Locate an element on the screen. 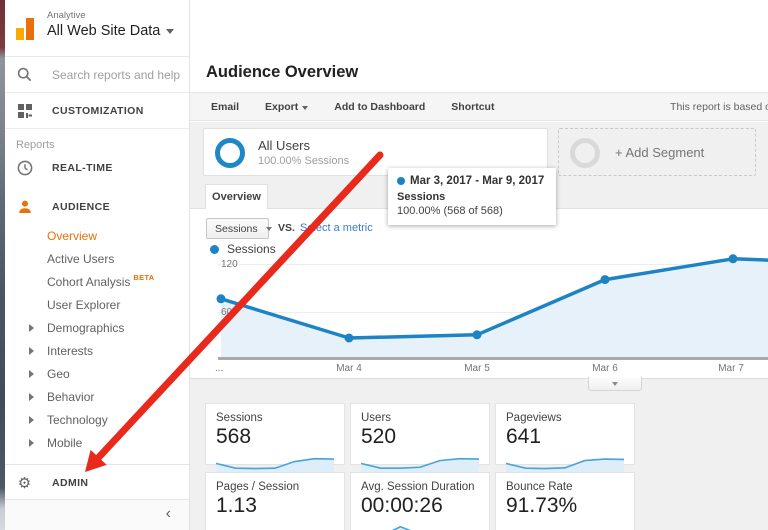 Image resolution: width=768 pixels, height=530 pixels. metric-card-pages-per-session: Pages / Session 1.13 is located at coordinates (275, 501).